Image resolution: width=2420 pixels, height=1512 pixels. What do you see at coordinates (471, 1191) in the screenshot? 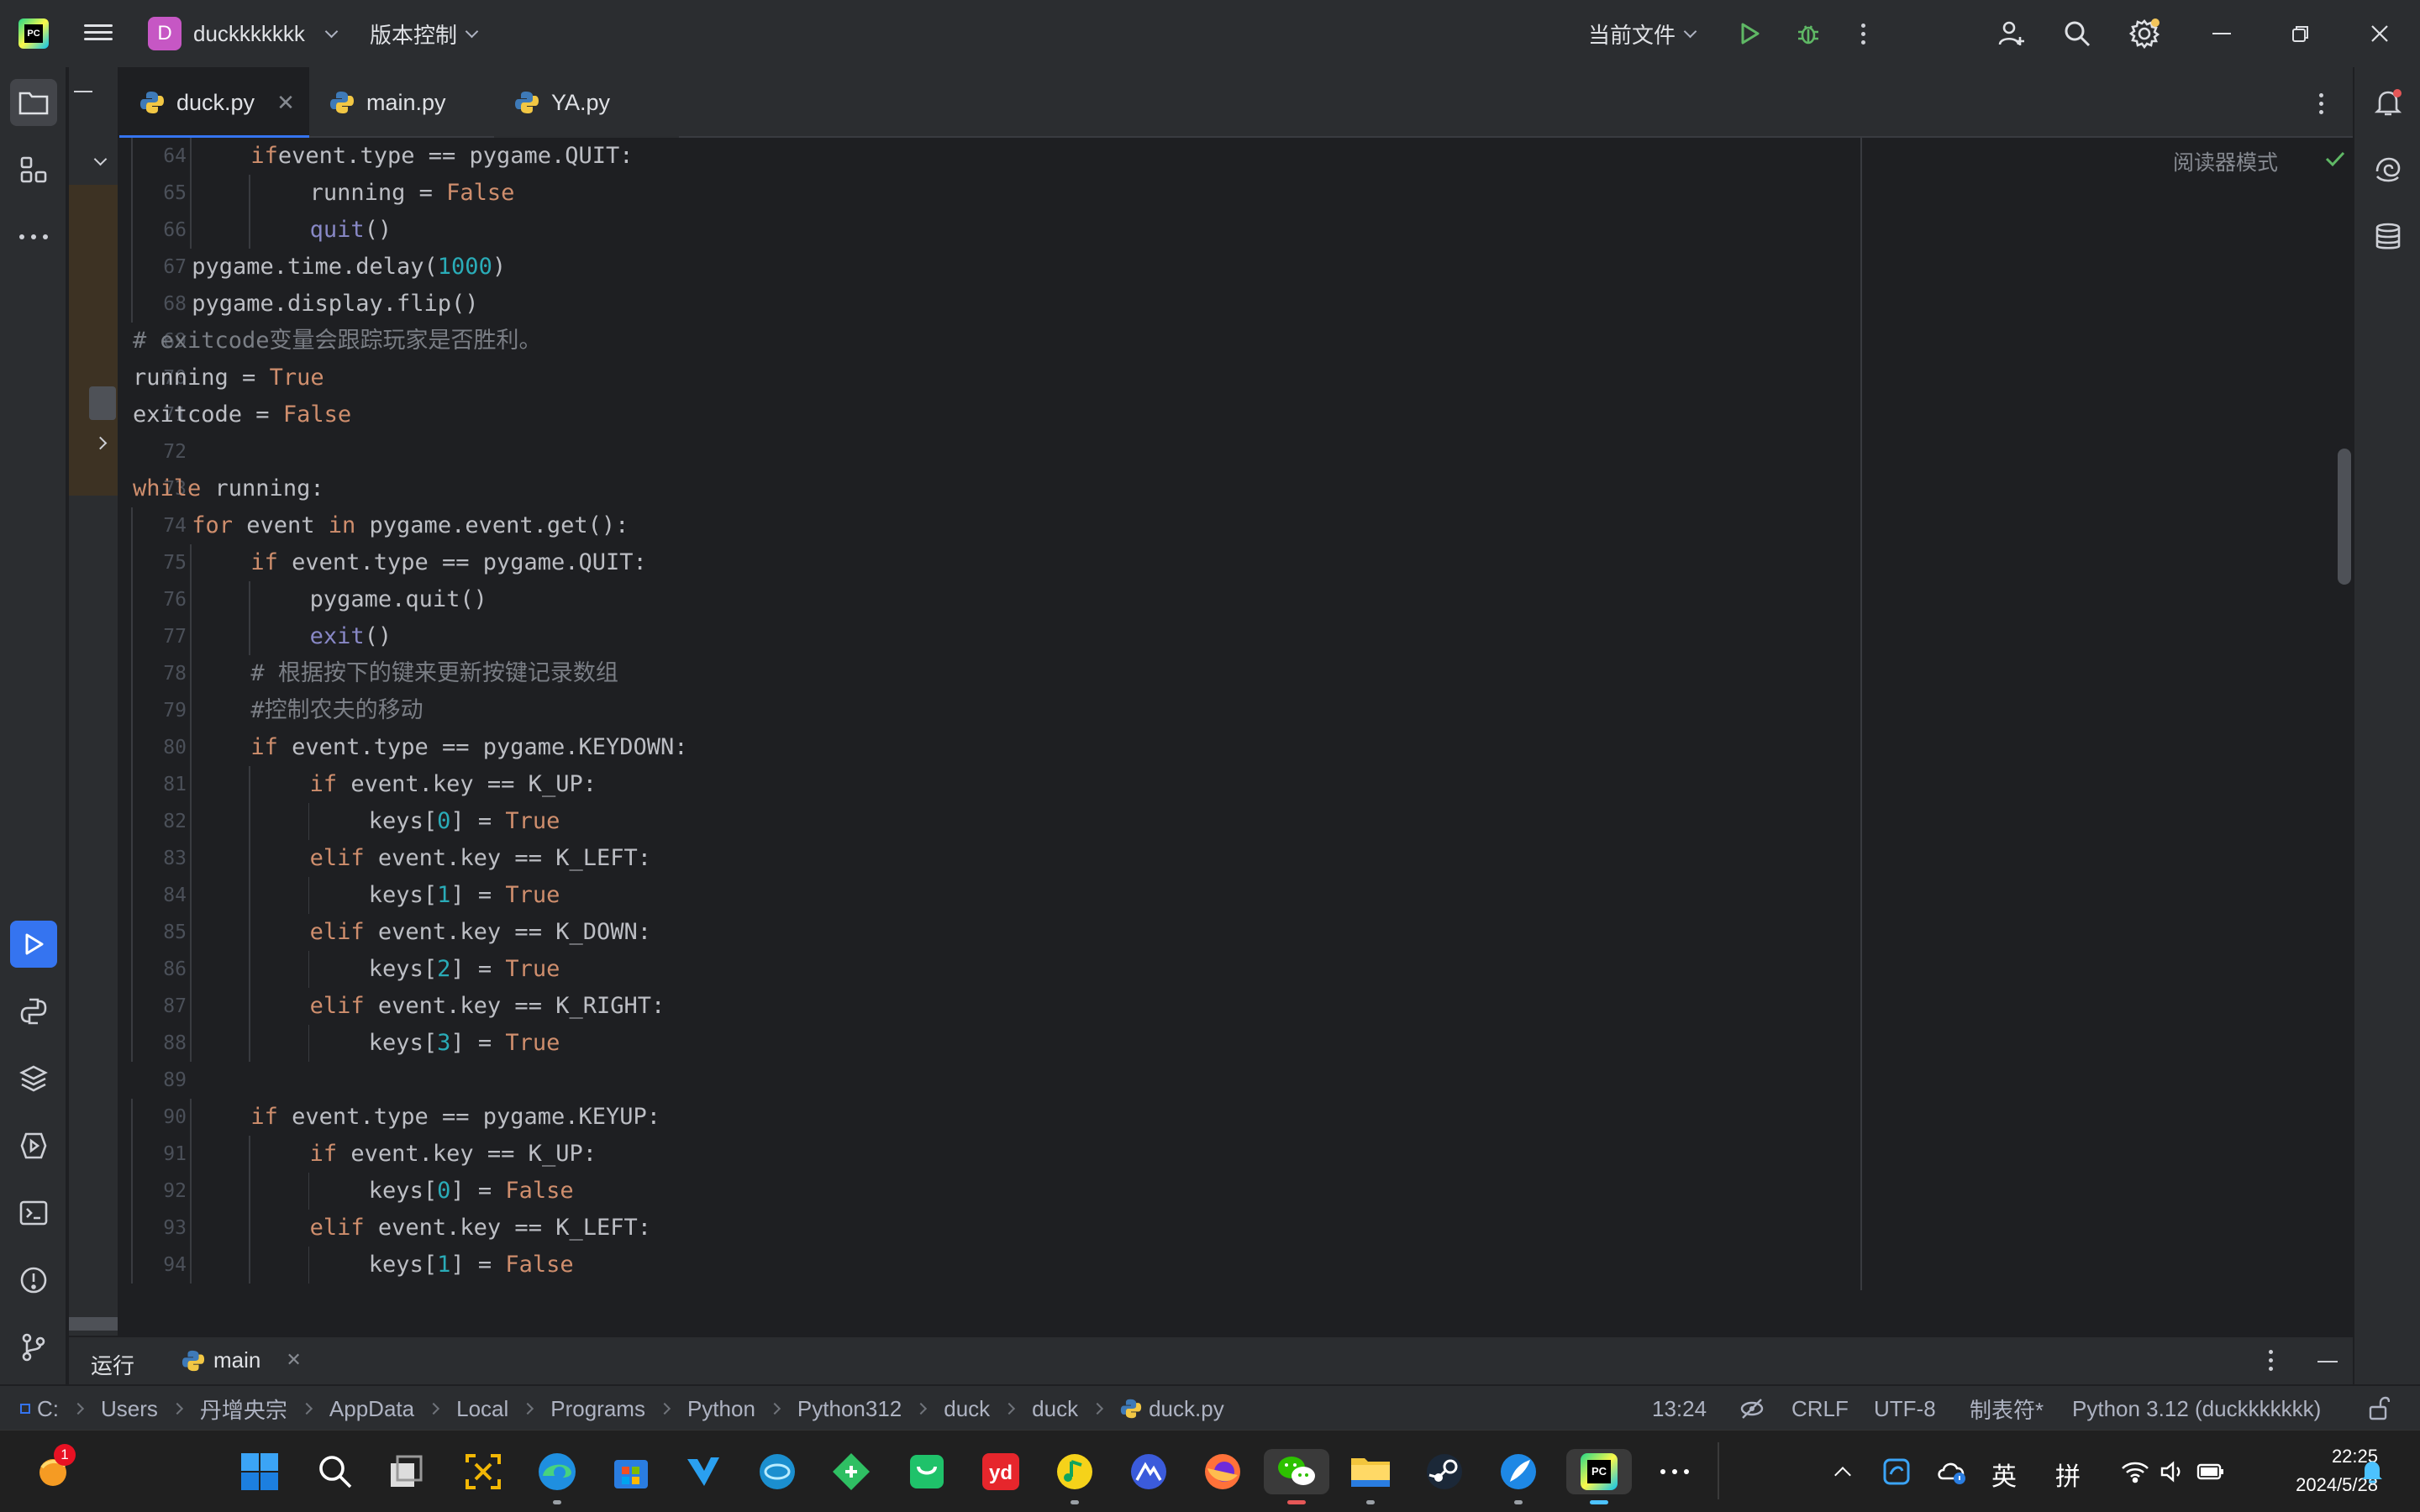
I see `code-line: keys[0] = False` at bounding box center [471, 1191].